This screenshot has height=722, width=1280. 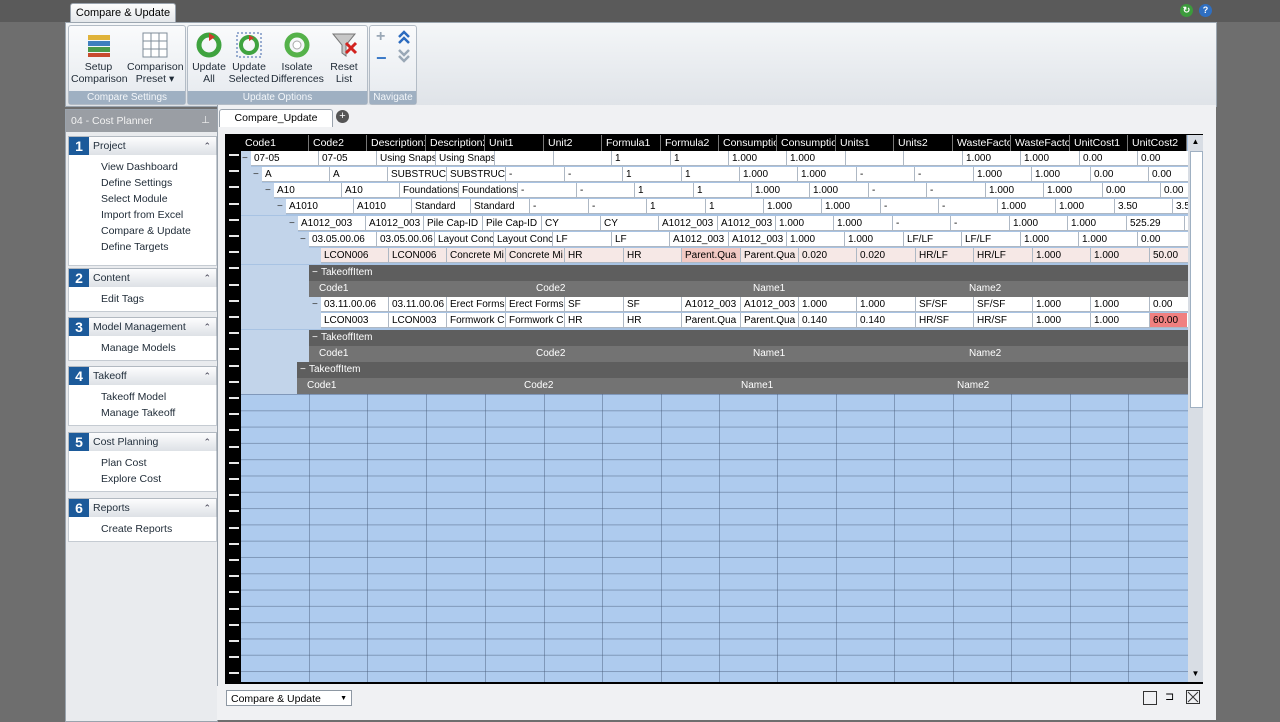 I want to click on column-header: Code2, so click(x=338, y=143).